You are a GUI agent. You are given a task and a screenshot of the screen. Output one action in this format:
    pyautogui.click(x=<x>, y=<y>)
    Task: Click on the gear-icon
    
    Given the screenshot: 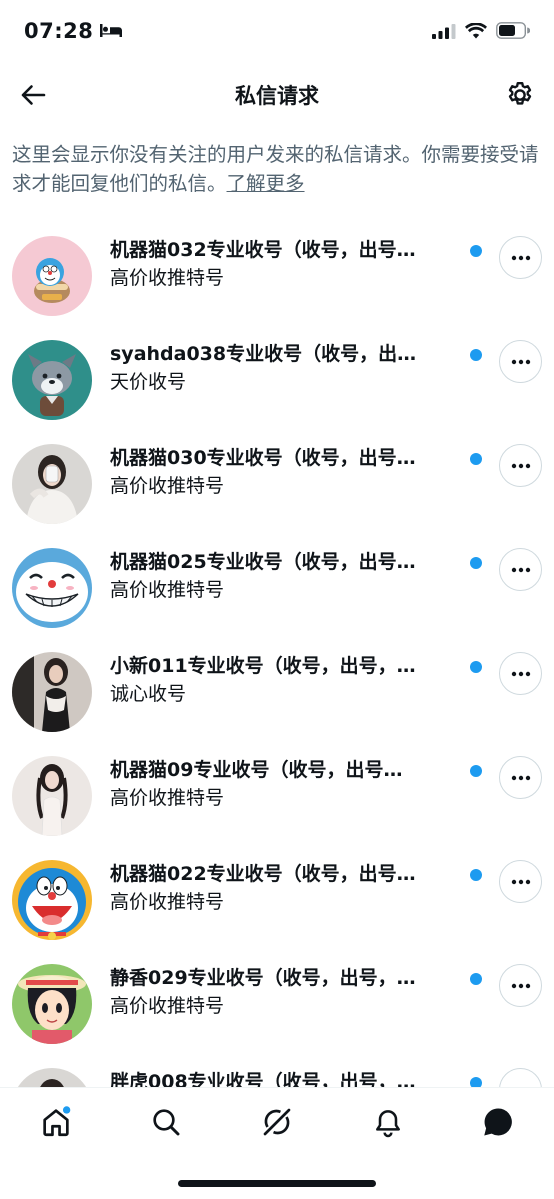 What is the action you would take?
    pyautogui.click(x=520, y=93)
    